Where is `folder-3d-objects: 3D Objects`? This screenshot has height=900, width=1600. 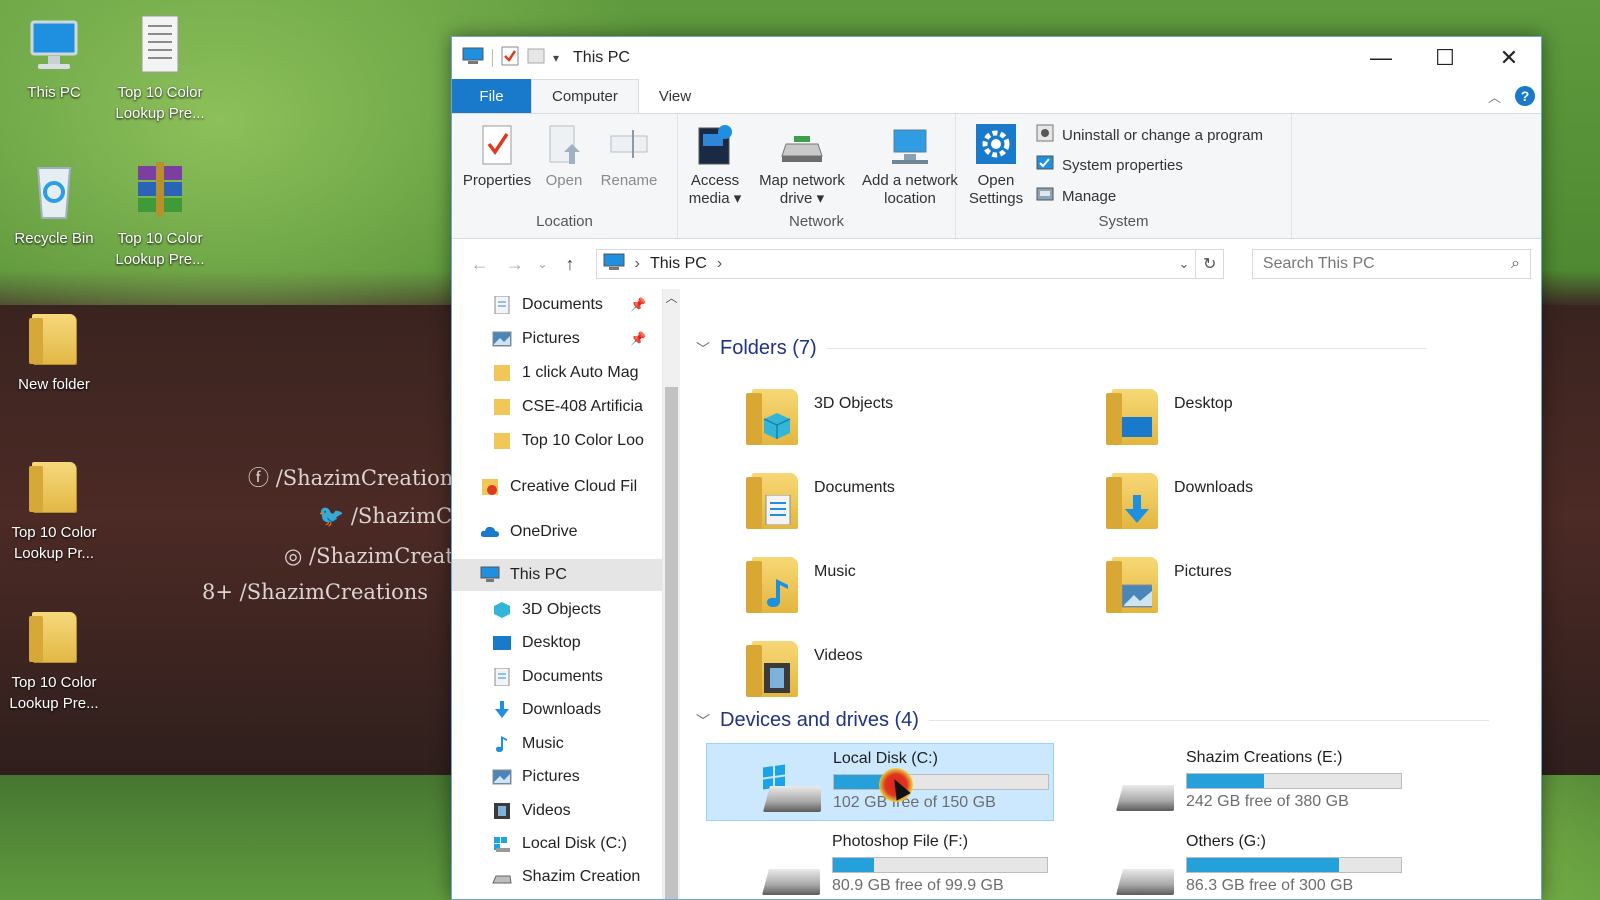
folder-3d-objects: 3D Objects is located at coordinates (904, 424).